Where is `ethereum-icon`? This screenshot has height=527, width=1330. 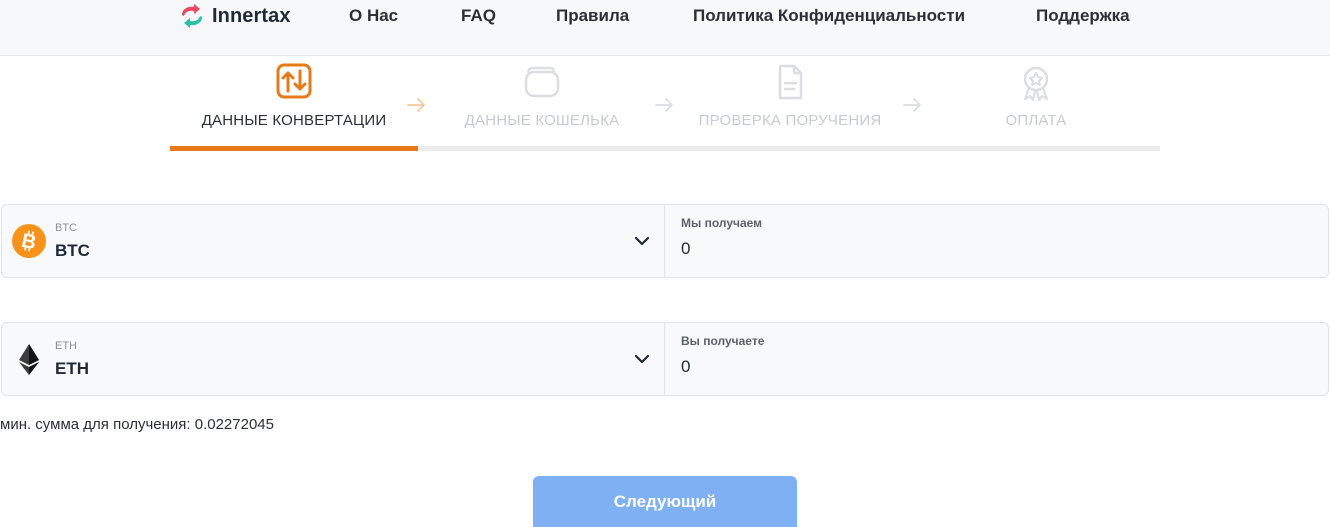
ethereum-icon is located at coordinates (29, 359).